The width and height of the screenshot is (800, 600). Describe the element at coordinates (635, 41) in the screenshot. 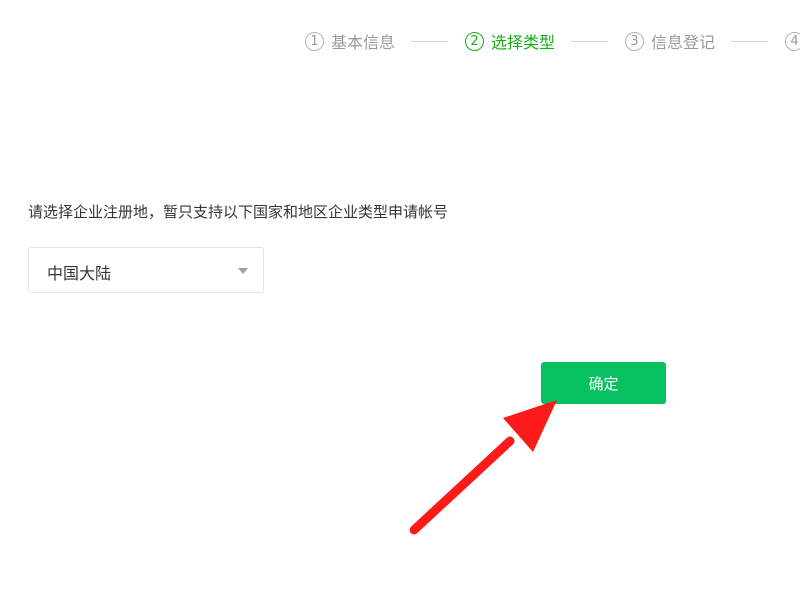

I see `step-number: 3` at that location.